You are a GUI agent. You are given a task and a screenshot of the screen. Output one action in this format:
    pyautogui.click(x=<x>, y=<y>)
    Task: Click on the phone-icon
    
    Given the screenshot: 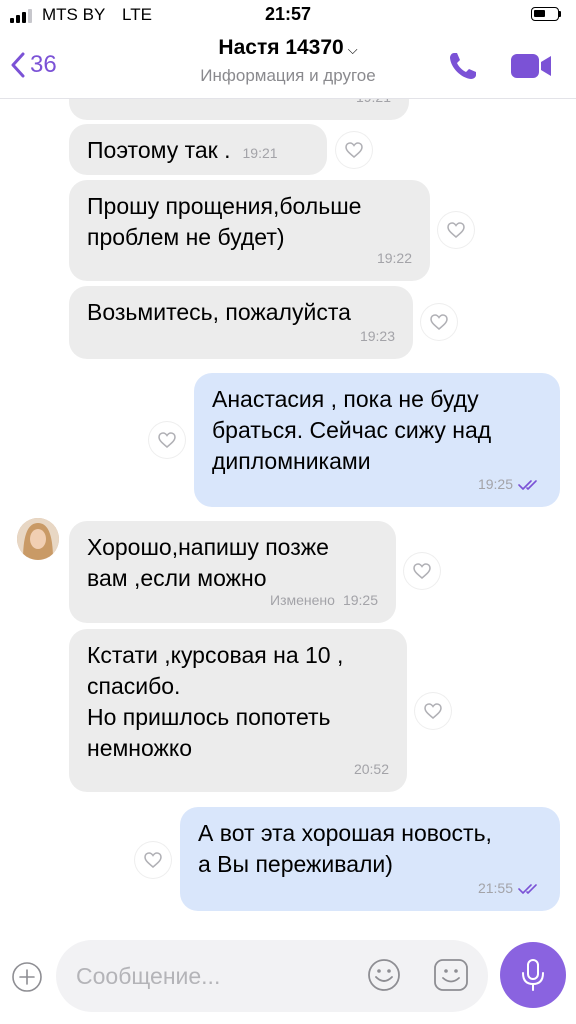 What is the action you would take?
    pyautogui.click(x=463, y=66)
    